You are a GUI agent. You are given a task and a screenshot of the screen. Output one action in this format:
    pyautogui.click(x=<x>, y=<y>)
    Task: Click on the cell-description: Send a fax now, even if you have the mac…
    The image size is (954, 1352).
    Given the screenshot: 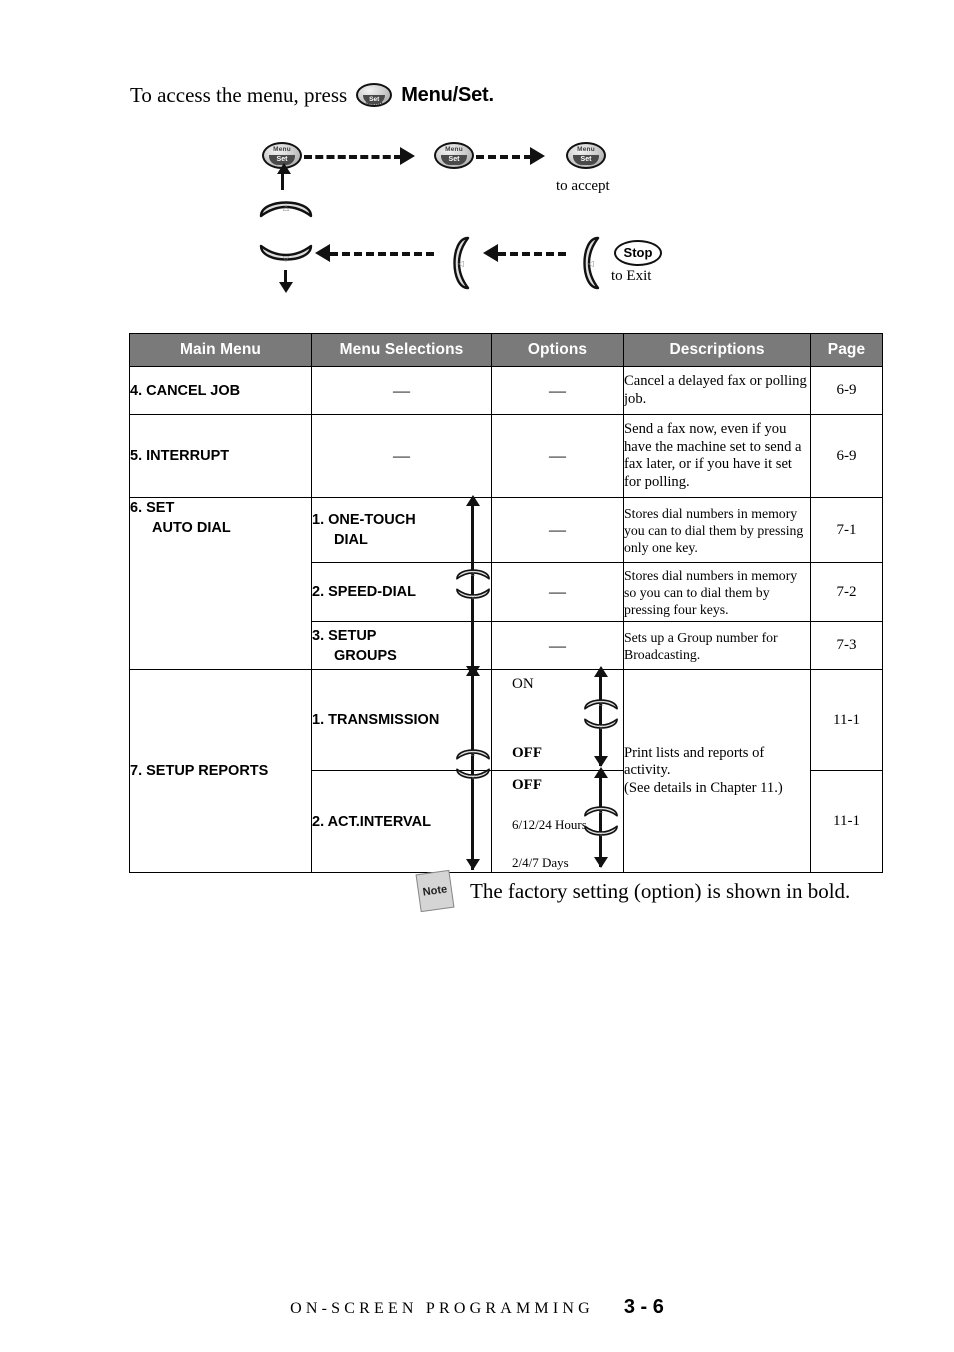 What is the action you would take?
    pyautogui.click(x=717, y=456)
    